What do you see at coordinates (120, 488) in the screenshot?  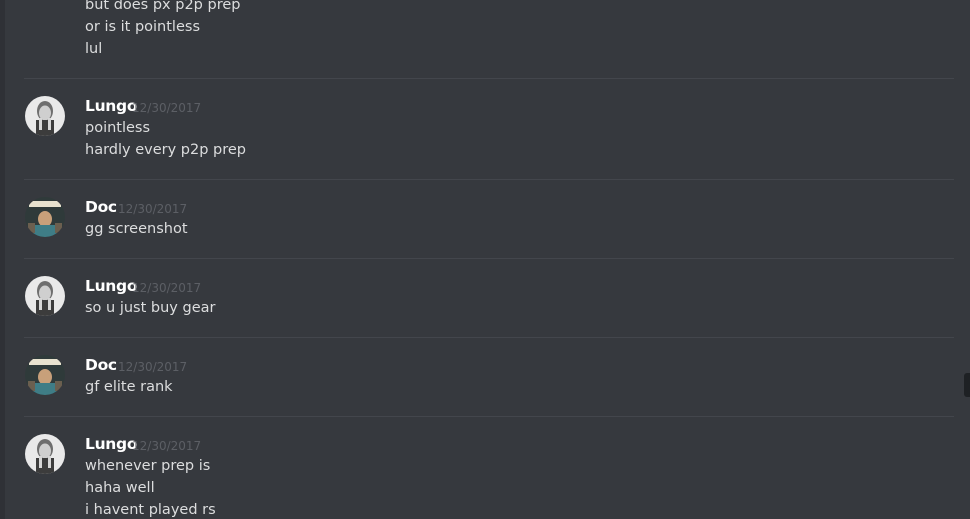 I see `message-text: haha well` at bounding box center [120, 488].